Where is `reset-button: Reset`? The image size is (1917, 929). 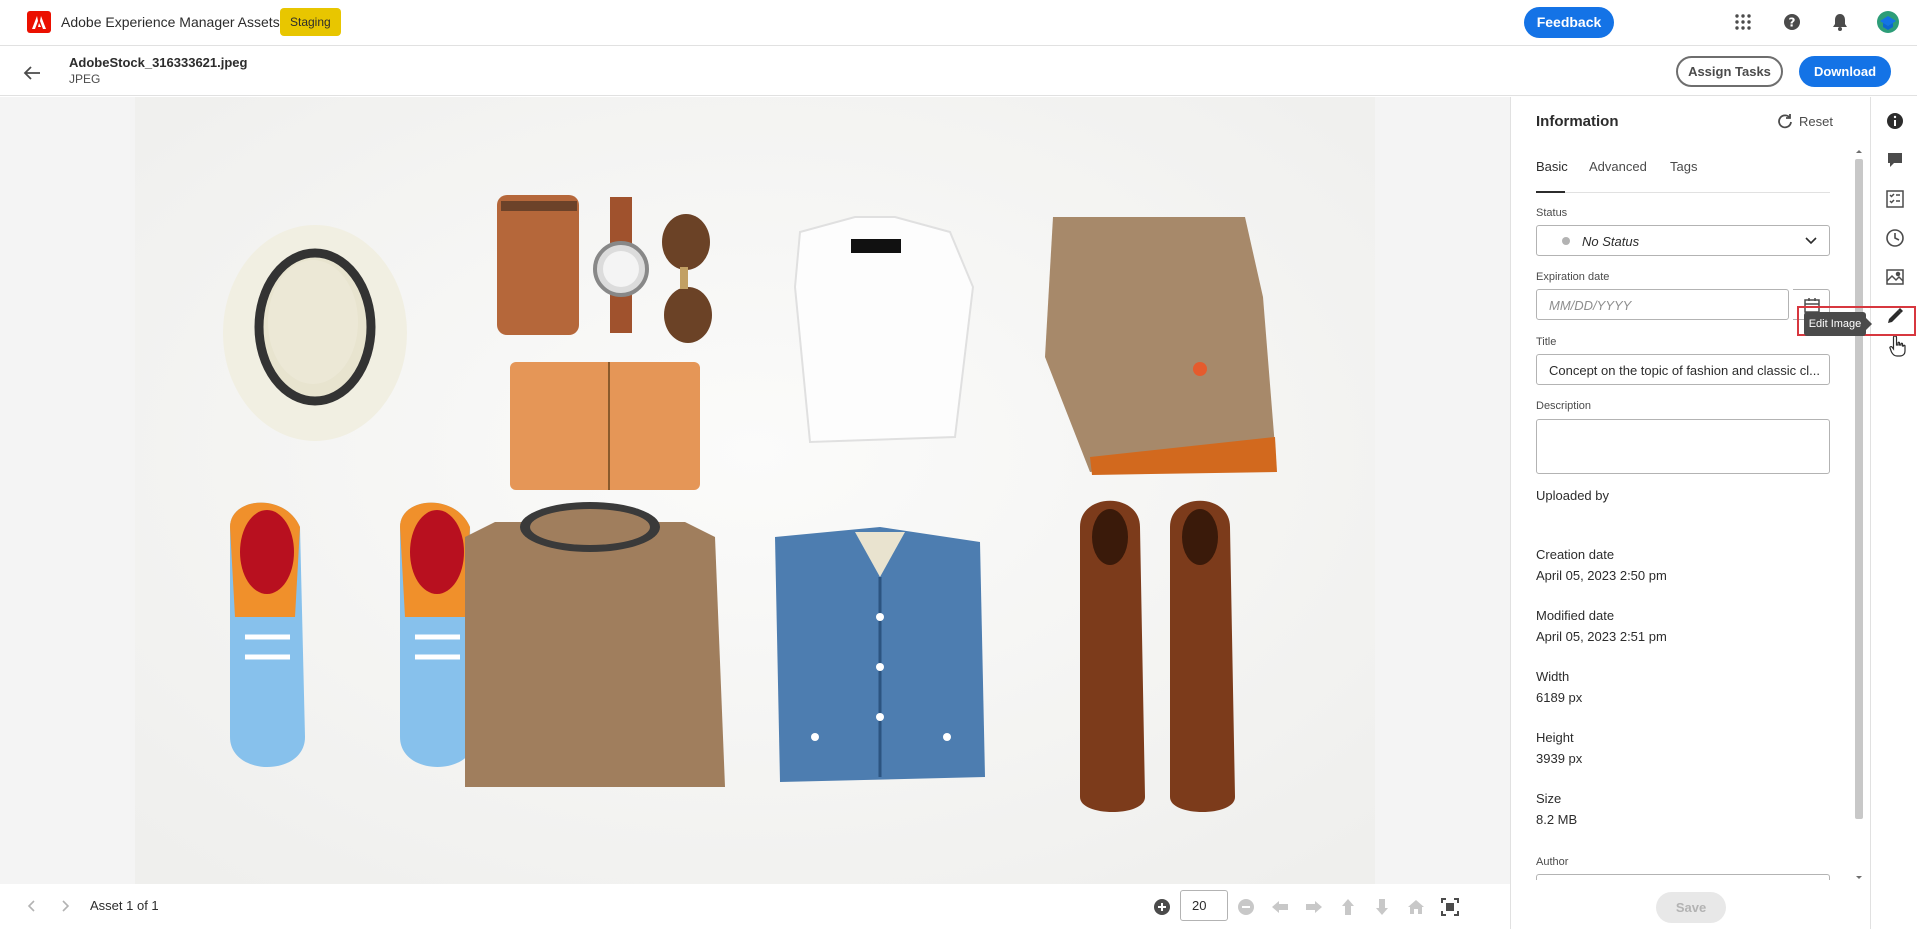 reset-button: Reset is located at coordinates (1805, 121).